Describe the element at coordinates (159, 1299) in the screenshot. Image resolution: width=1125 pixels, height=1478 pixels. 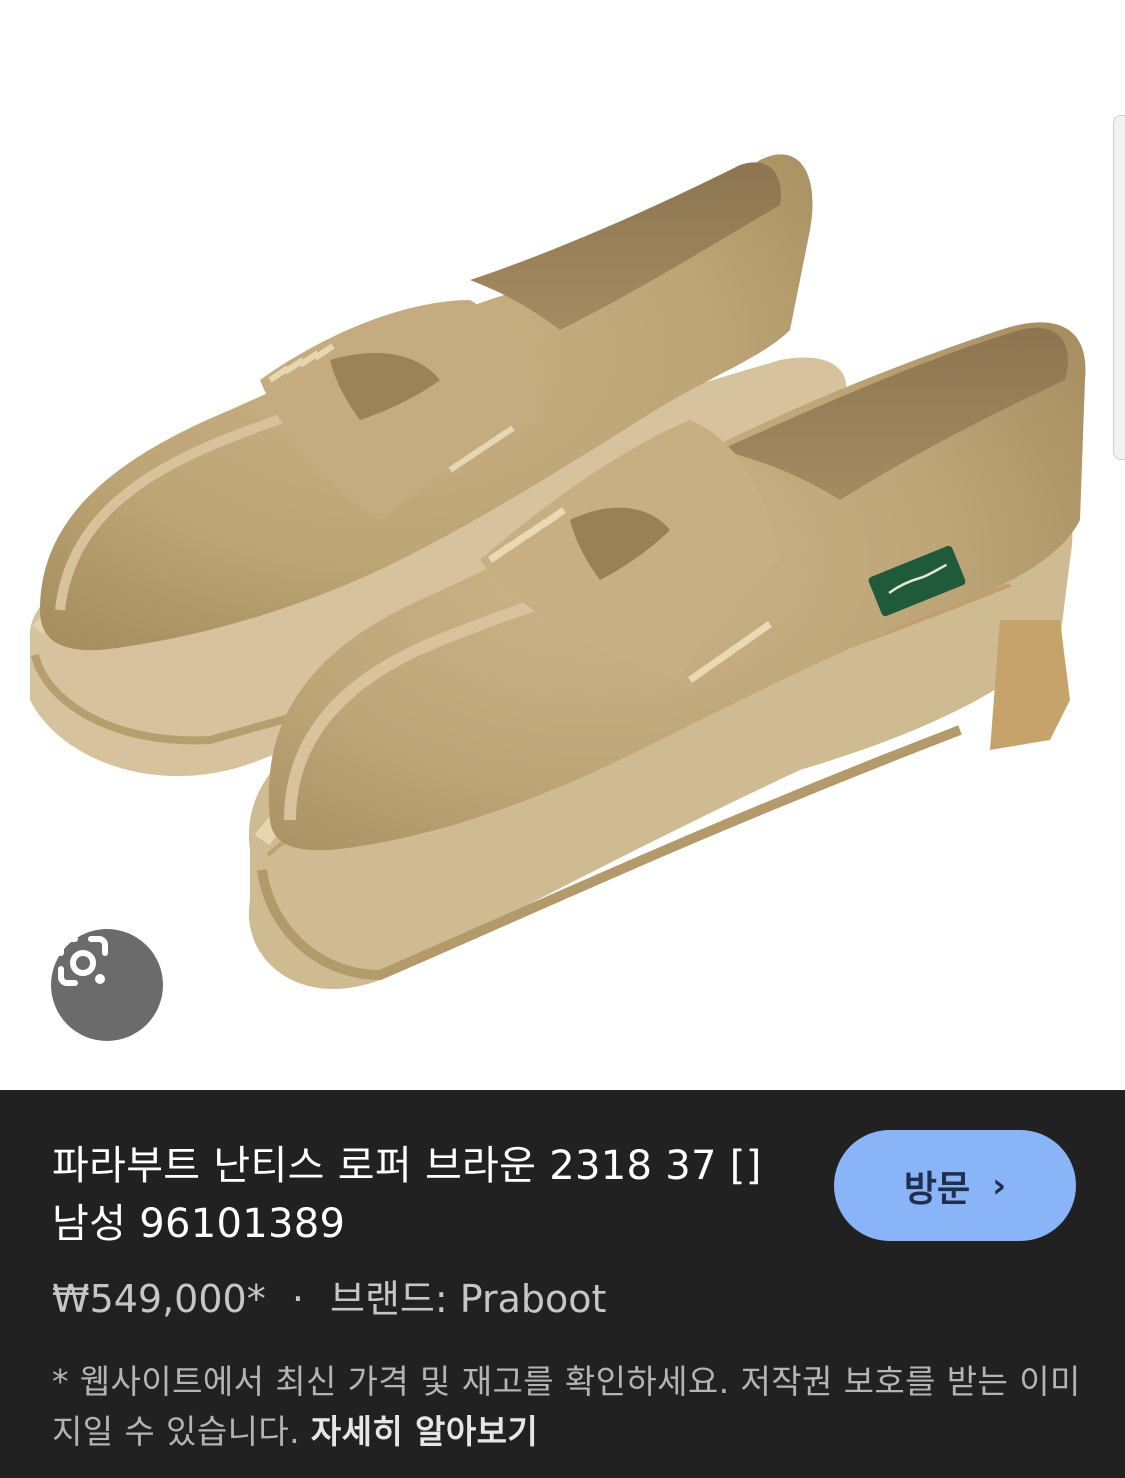
I see `price: ₩549,000*` at that location.